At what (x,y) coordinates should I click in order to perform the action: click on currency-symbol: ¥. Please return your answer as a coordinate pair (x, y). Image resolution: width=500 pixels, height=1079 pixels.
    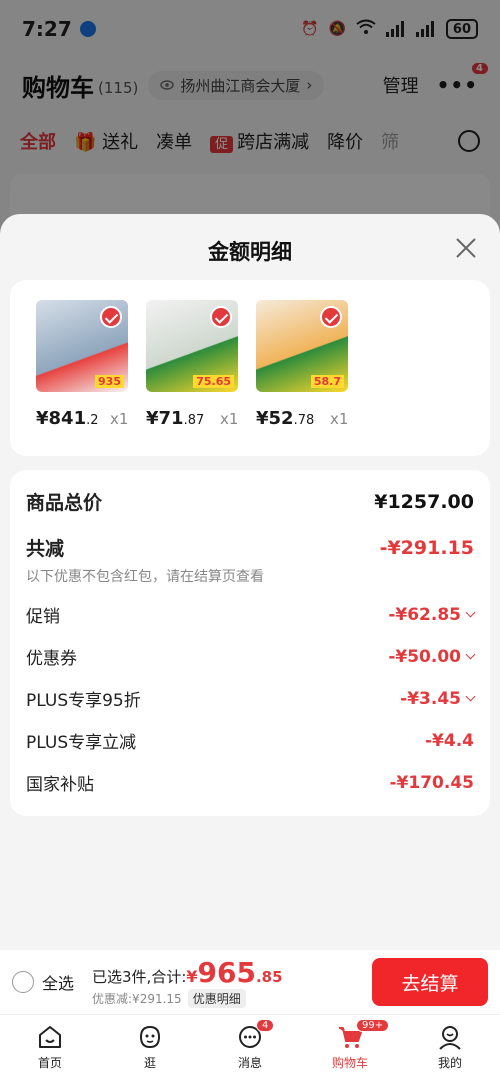
    Looking at the image, I should click on (192, 976).